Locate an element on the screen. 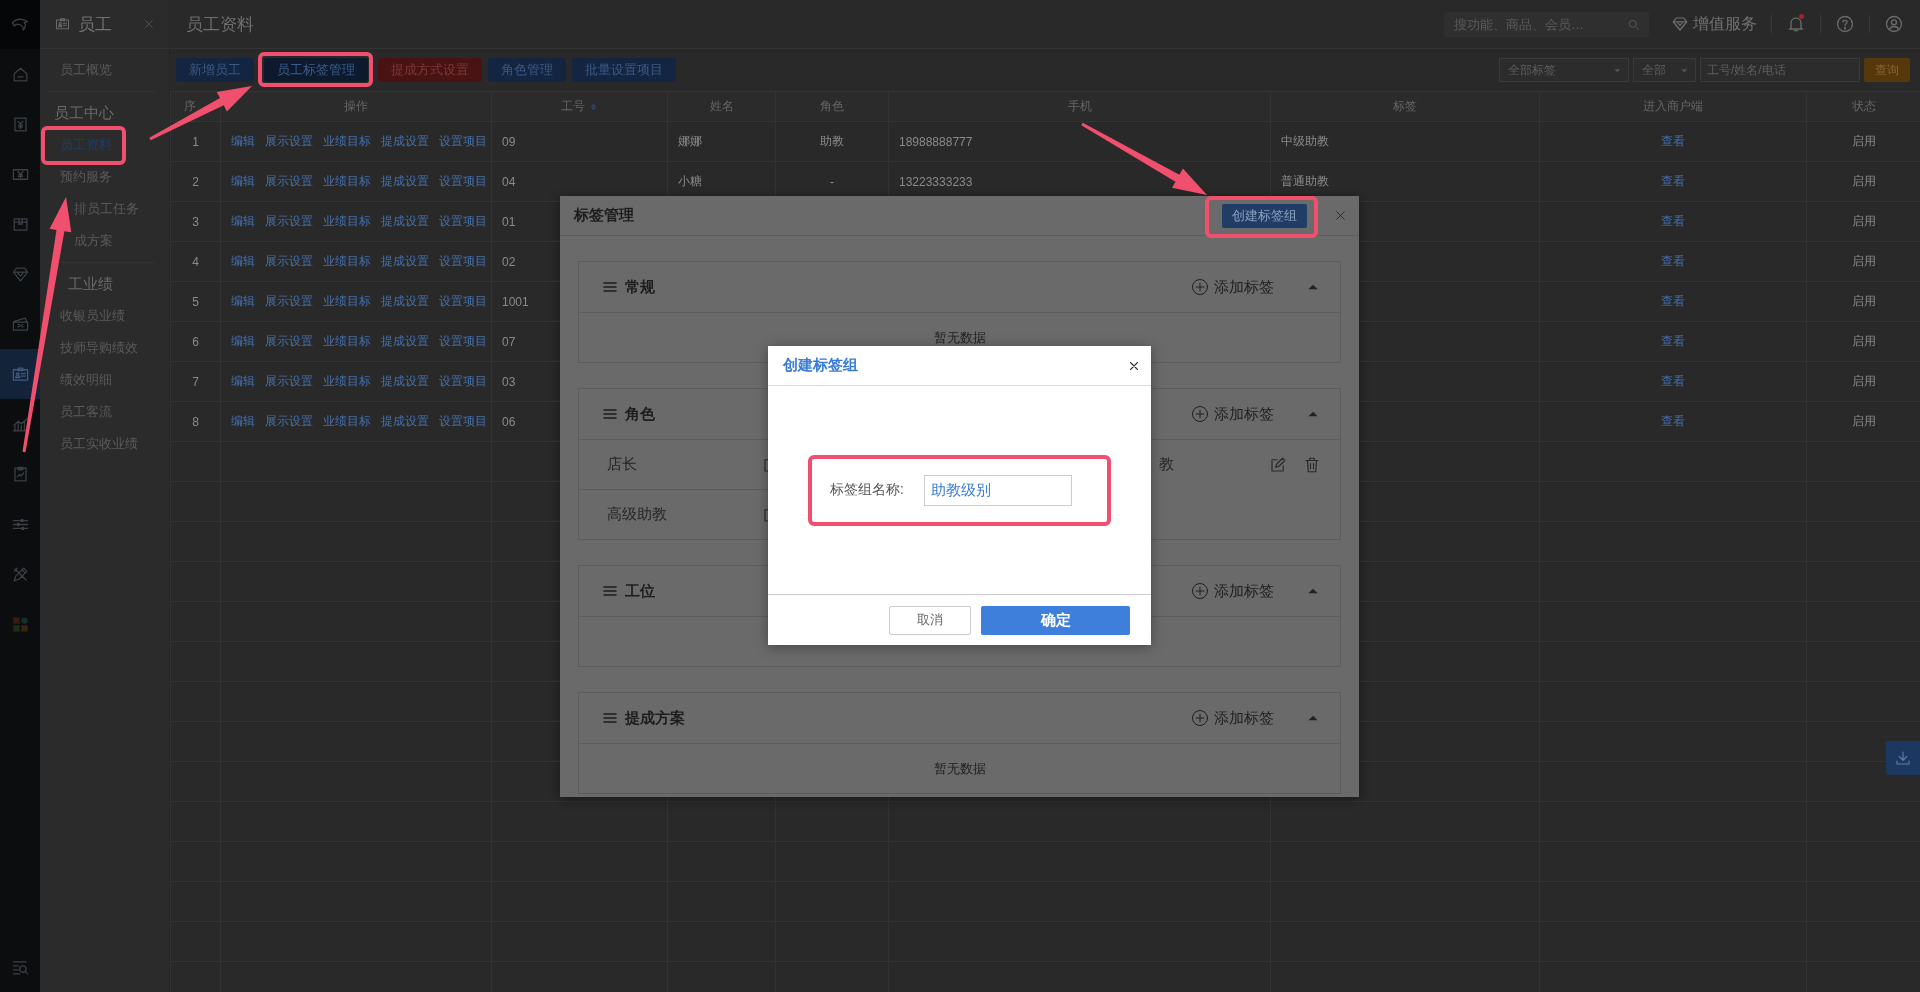  id-card-icon is located at coordinates (62, 24).